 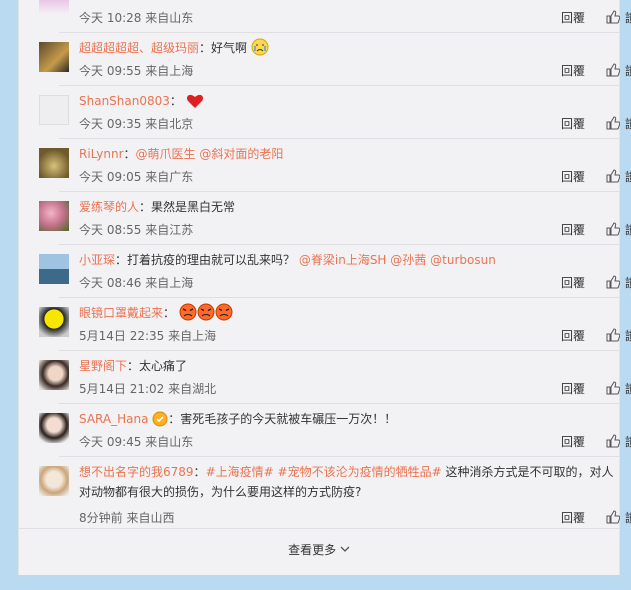 What do you see at coordinates (206, 312) in the screenshot?
I see `angry-emoji-icon` at bounding box center [206, 312].